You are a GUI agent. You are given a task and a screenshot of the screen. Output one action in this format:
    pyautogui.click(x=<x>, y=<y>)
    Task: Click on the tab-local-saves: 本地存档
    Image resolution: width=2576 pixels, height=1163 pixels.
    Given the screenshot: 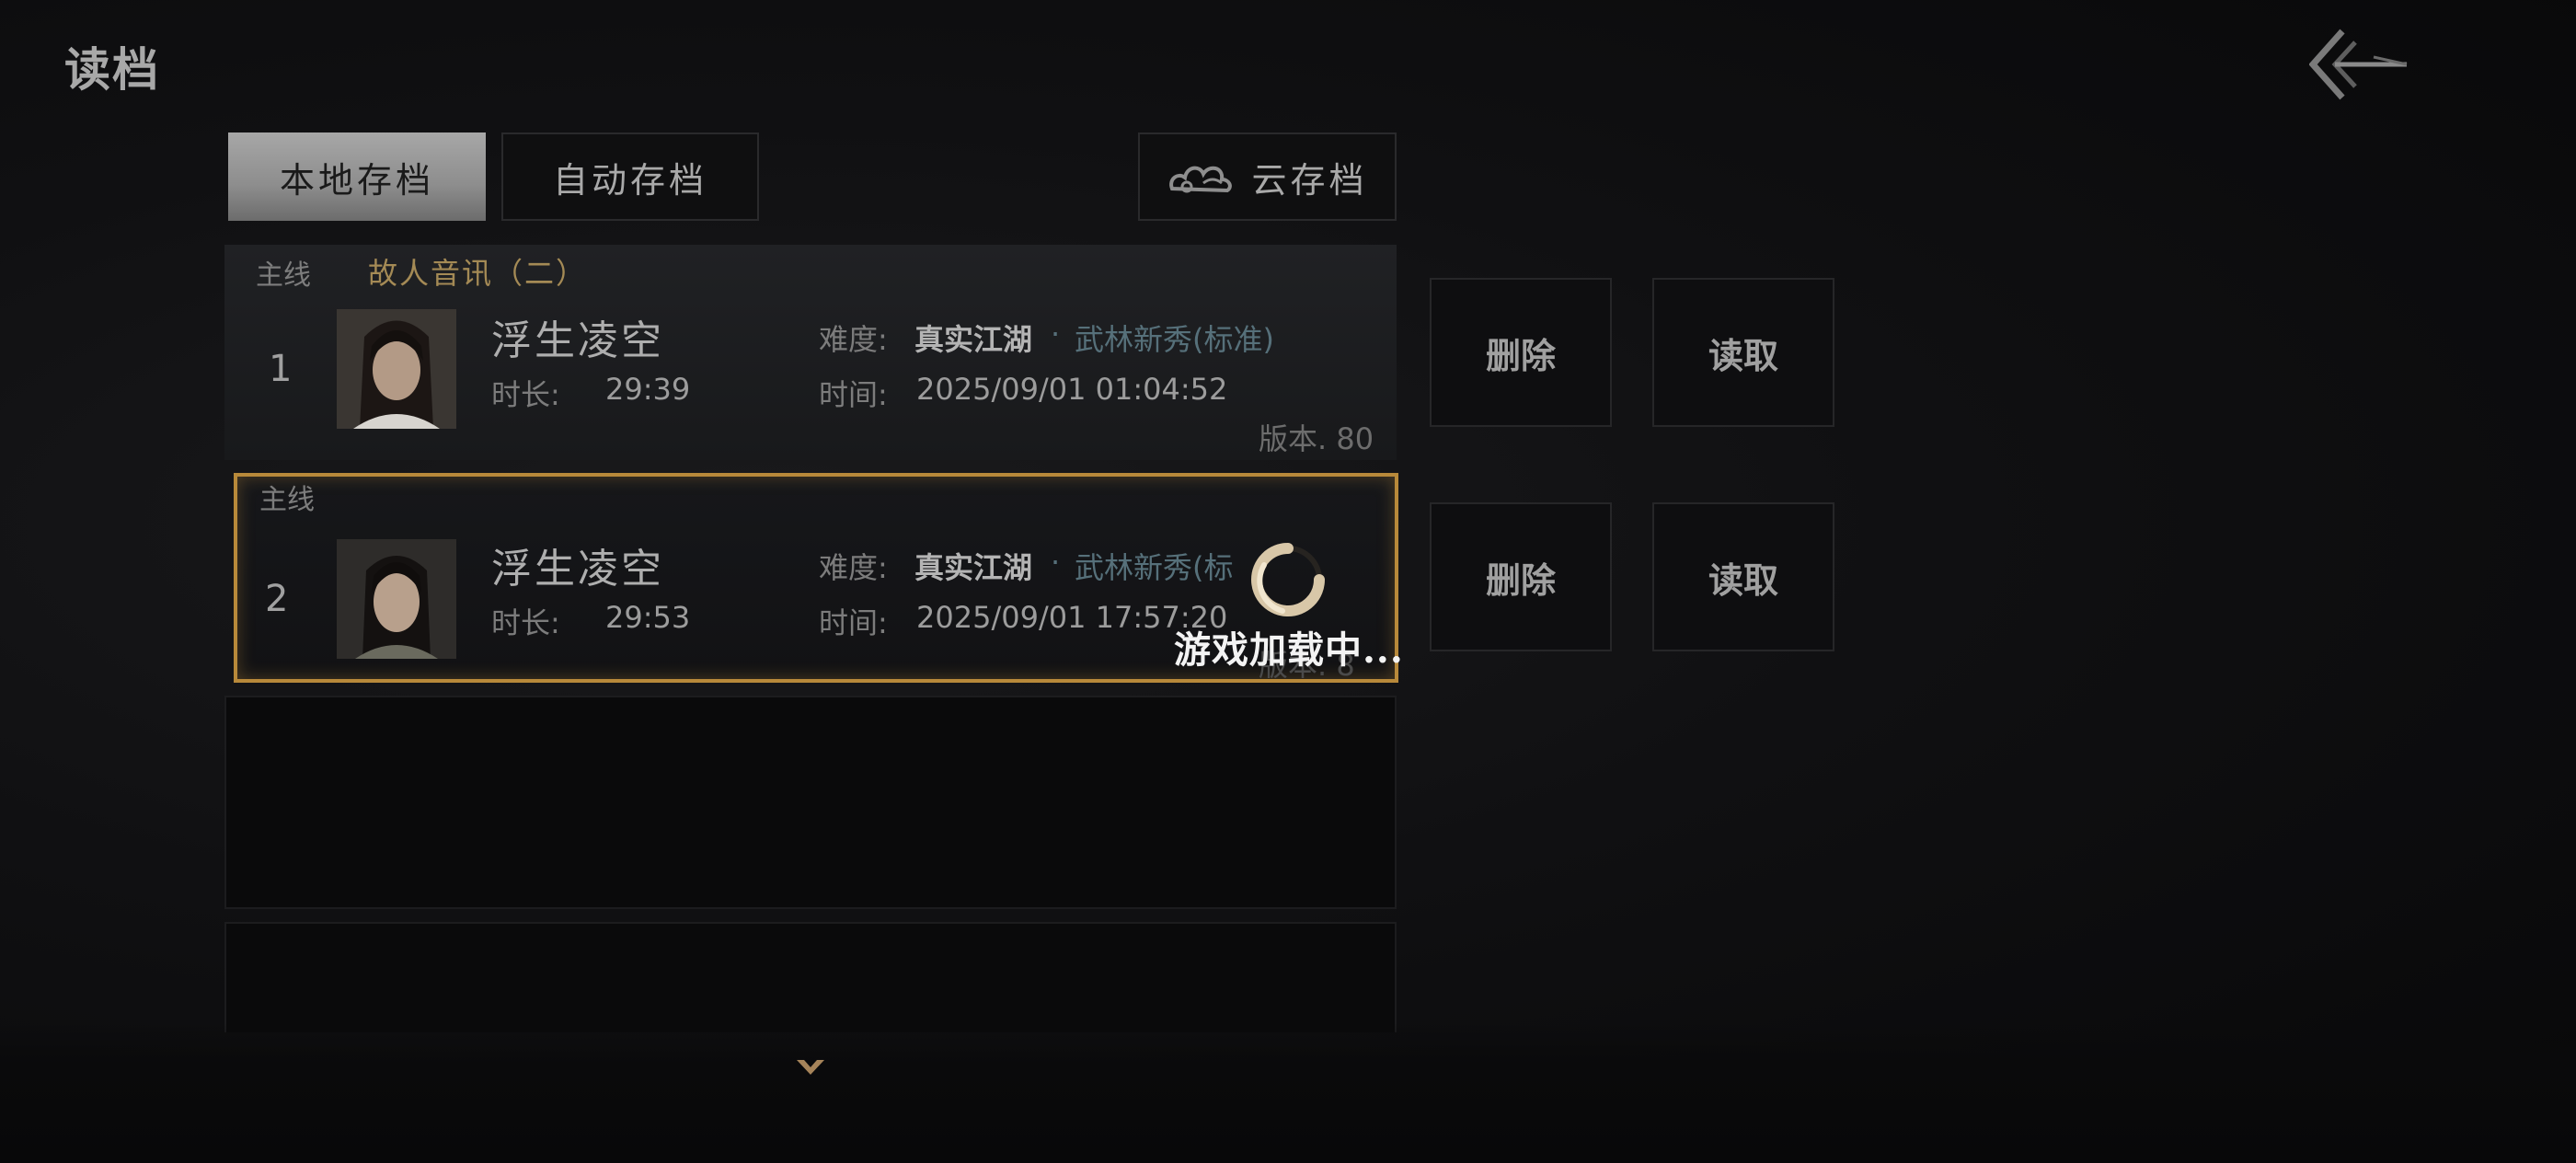 What is the action you would take?
    pyautogui.click(x=357, y=177)
    